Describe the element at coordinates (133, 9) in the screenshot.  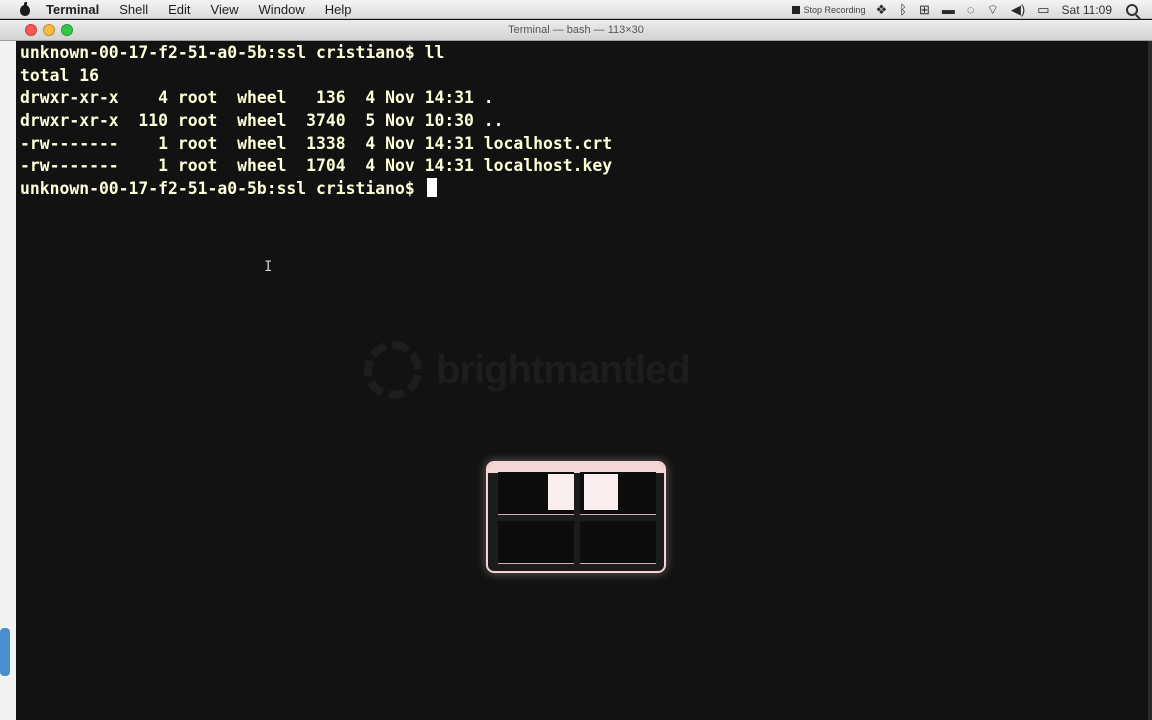
I see `menu-shell: Shell` at that location.